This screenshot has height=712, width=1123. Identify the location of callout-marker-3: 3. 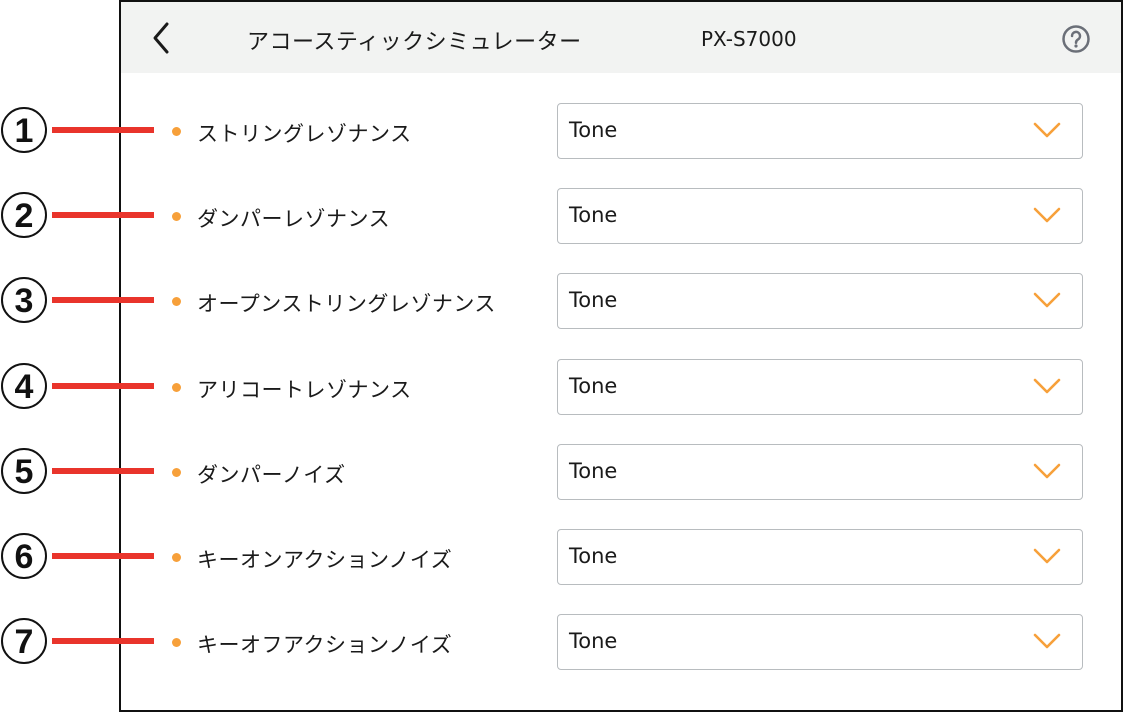
(77, 302).